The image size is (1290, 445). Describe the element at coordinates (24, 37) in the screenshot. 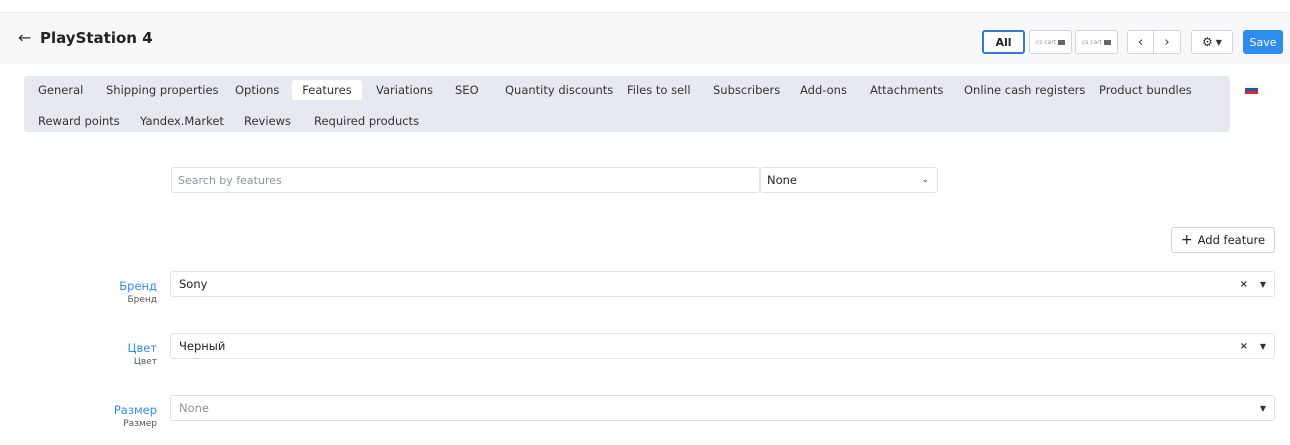

I see `back-arrow-icon: ←` at that location.